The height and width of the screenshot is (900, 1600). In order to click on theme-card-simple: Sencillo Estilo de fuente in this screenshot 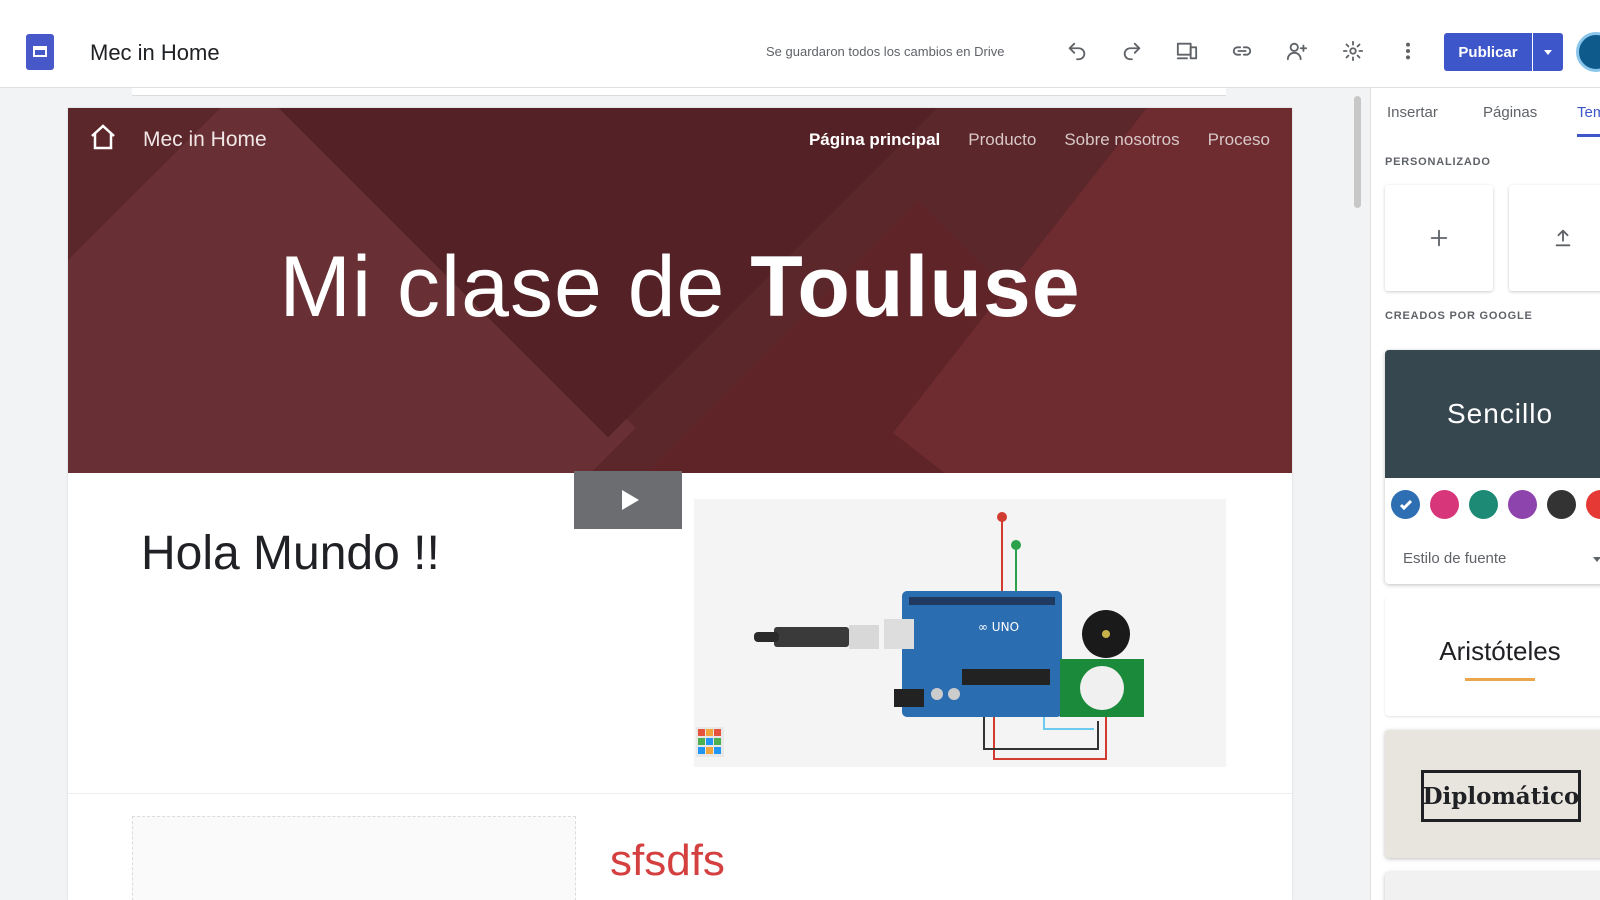, I will do `click(1492, 467)`.